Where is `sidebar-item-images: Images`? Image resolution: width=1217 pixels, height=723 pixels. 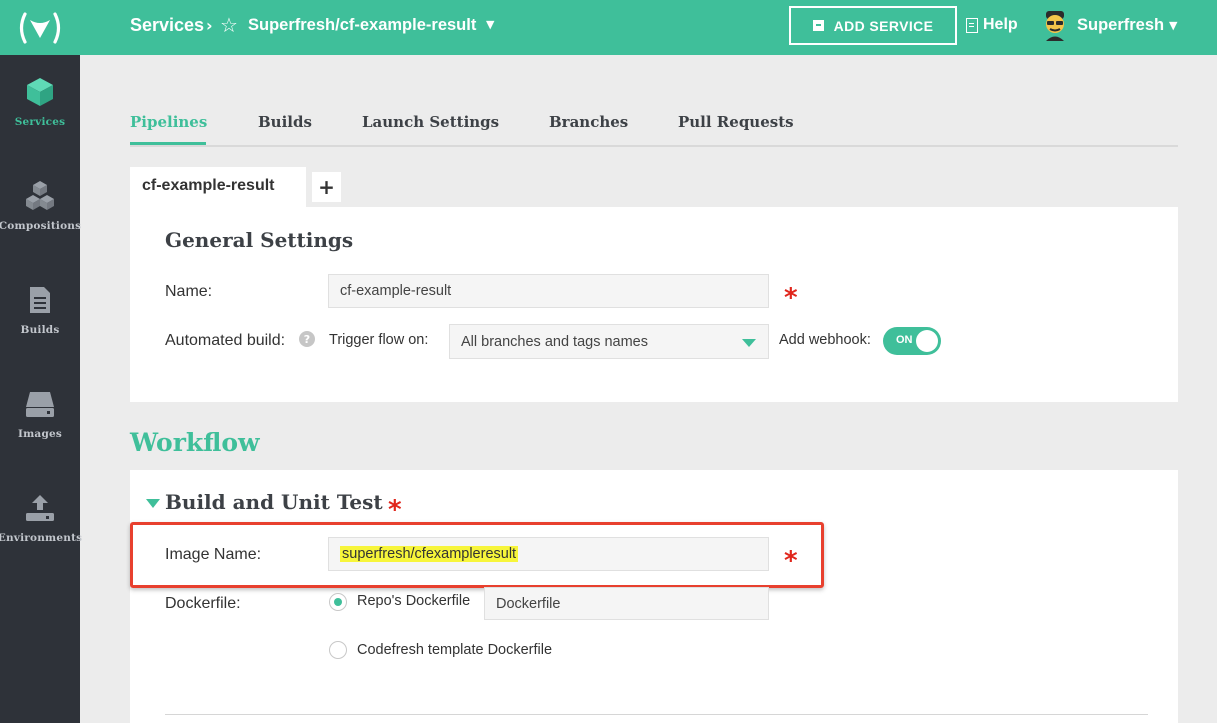
sidebar-item-images: Images is located at coordinates (40, 419).